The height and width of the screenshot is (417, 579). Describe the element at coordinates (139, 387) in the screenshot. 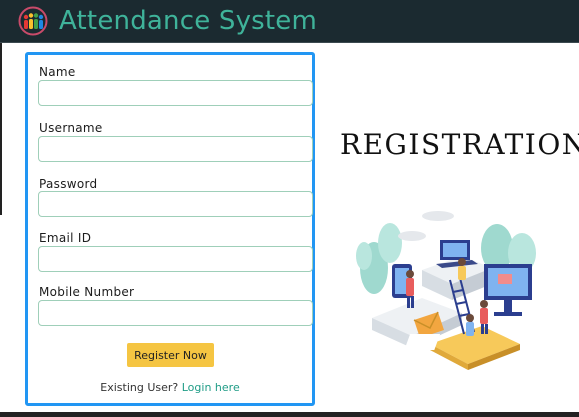

I see `existing-user-text: Existing User?` at that location.